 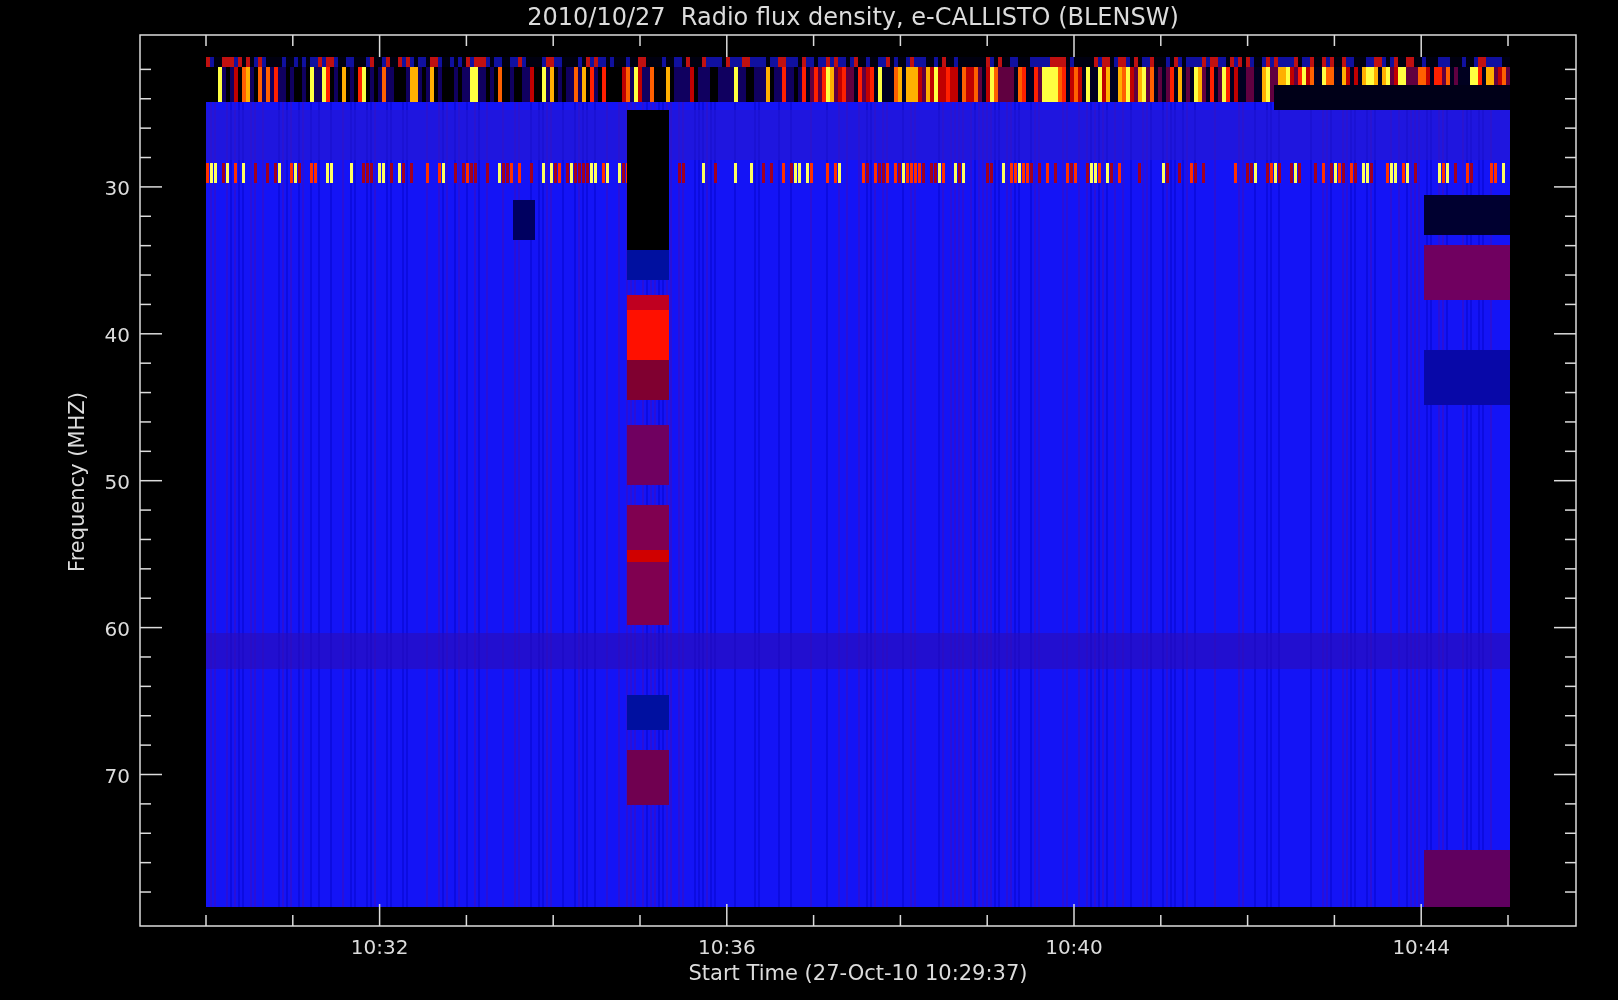 I want to click on tick-label: 60, so click(x=117, y=628).